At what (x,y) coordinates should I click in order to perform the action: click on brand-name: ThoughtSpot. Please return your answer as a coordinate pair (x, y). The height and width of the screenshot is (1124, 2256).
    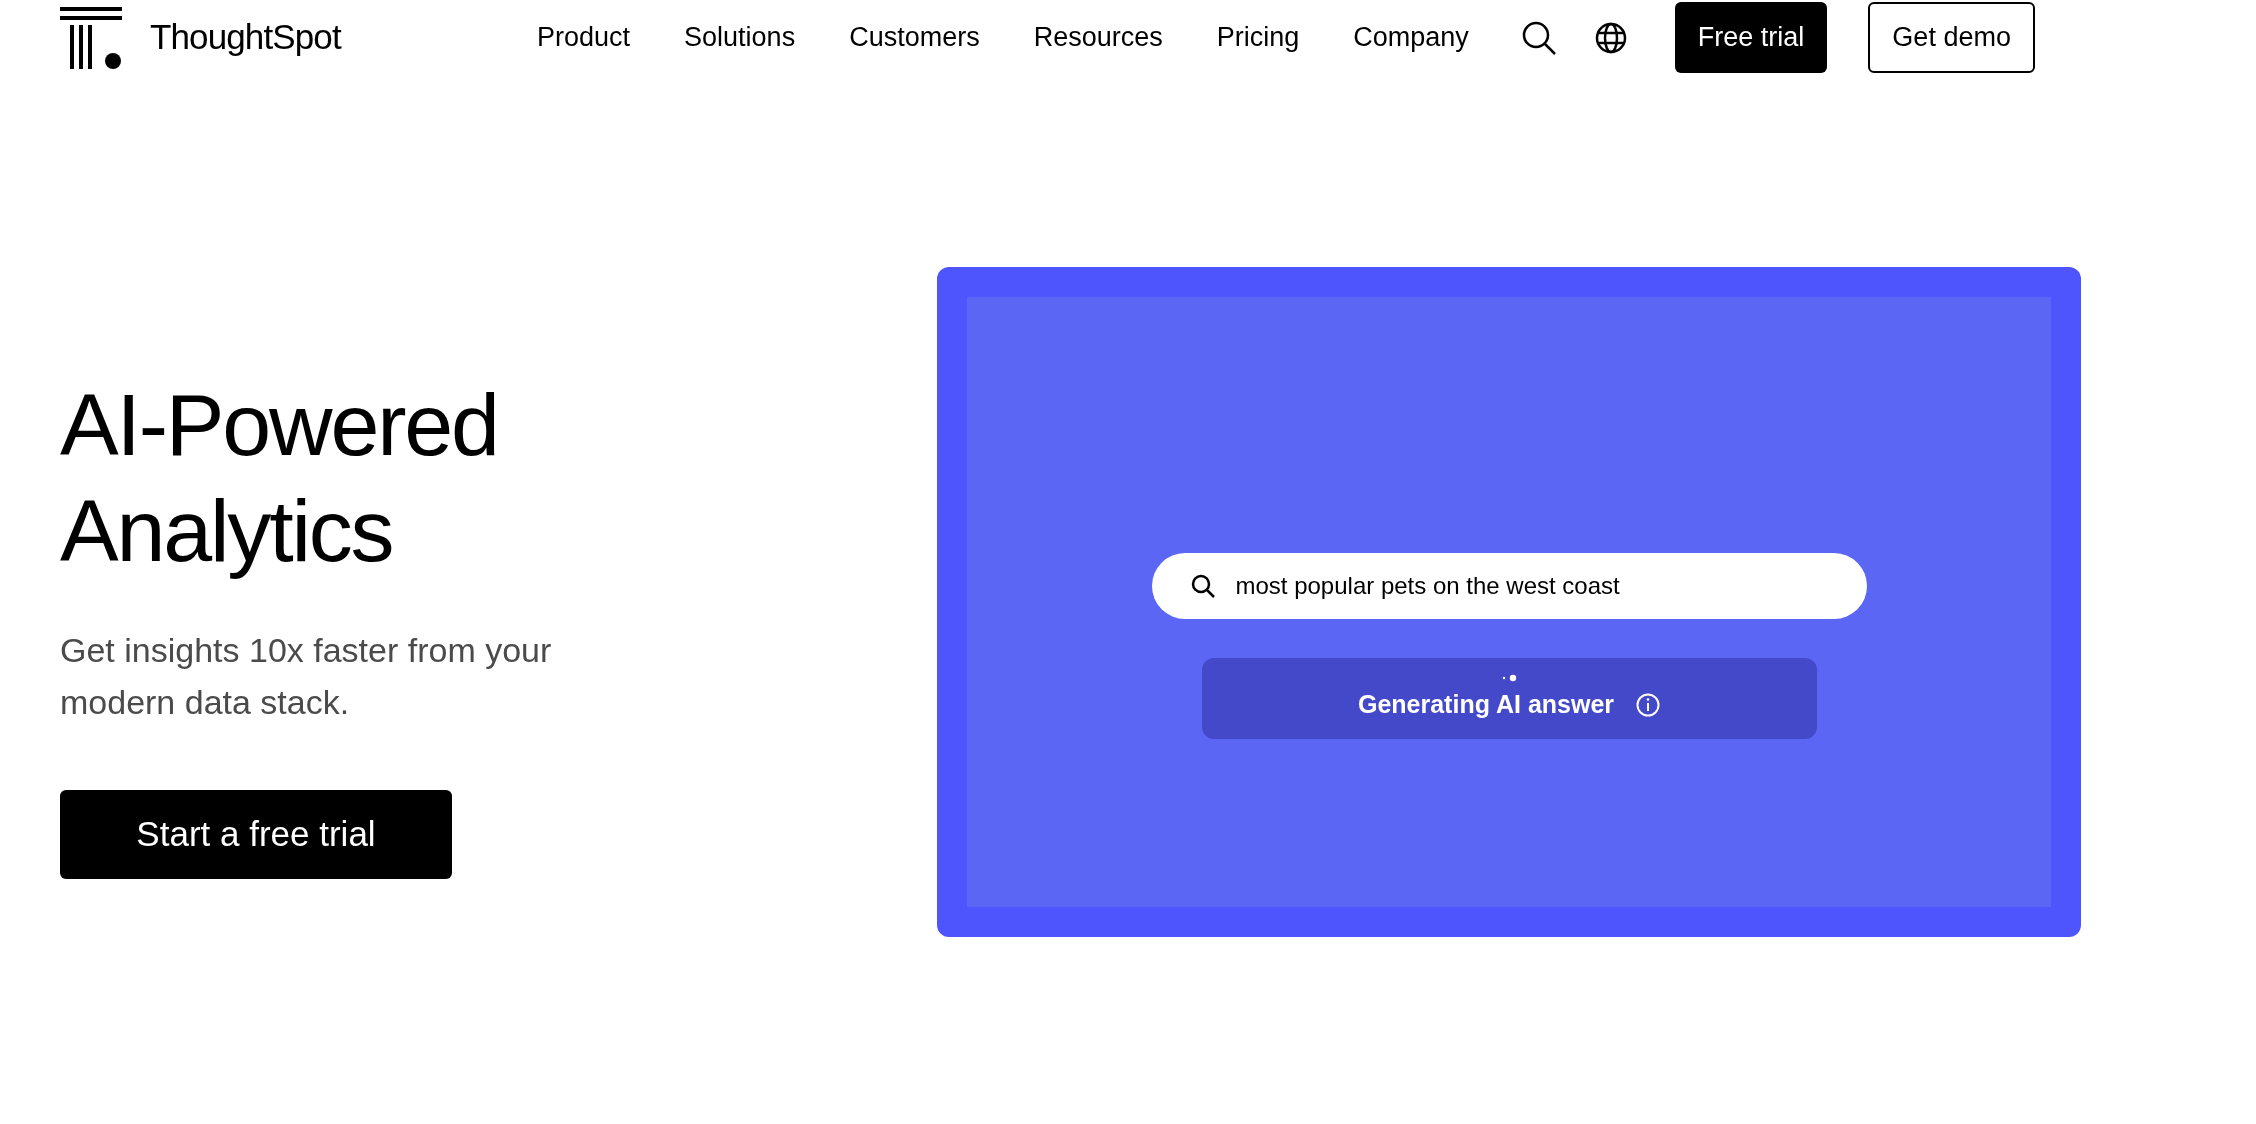
    Looking at the image, I should click on (245, 37).